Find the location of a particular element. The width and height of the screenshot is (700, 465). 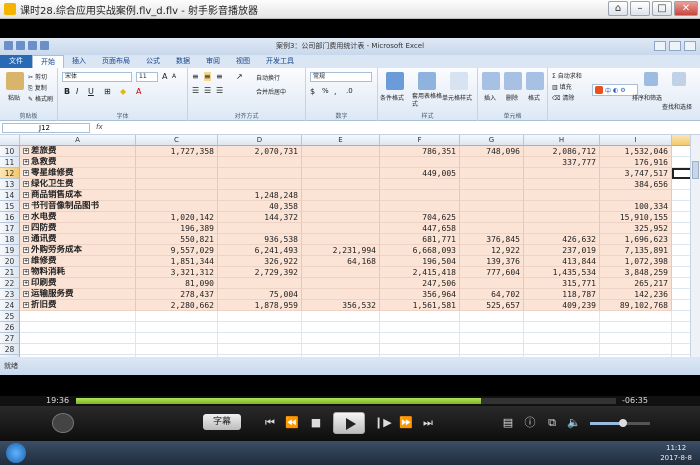

autosum-button: Σ 自动求和 is located at coordinates (567, 75).